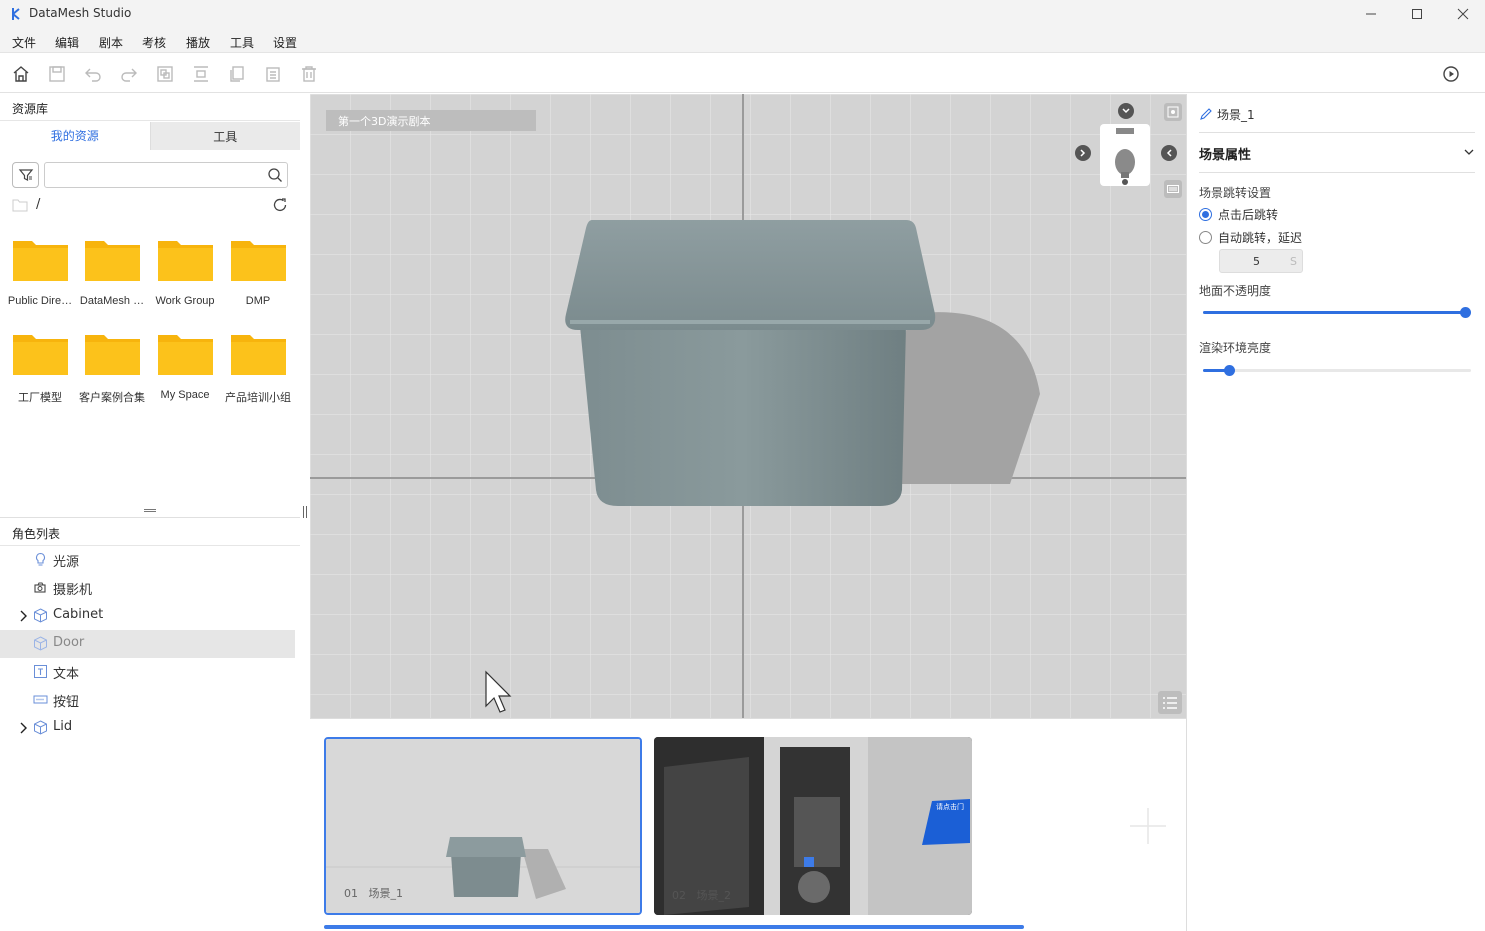  Describe the element at coordinates (285, 42) in the screenshot. I see `menu-settings: 设置` at that location.